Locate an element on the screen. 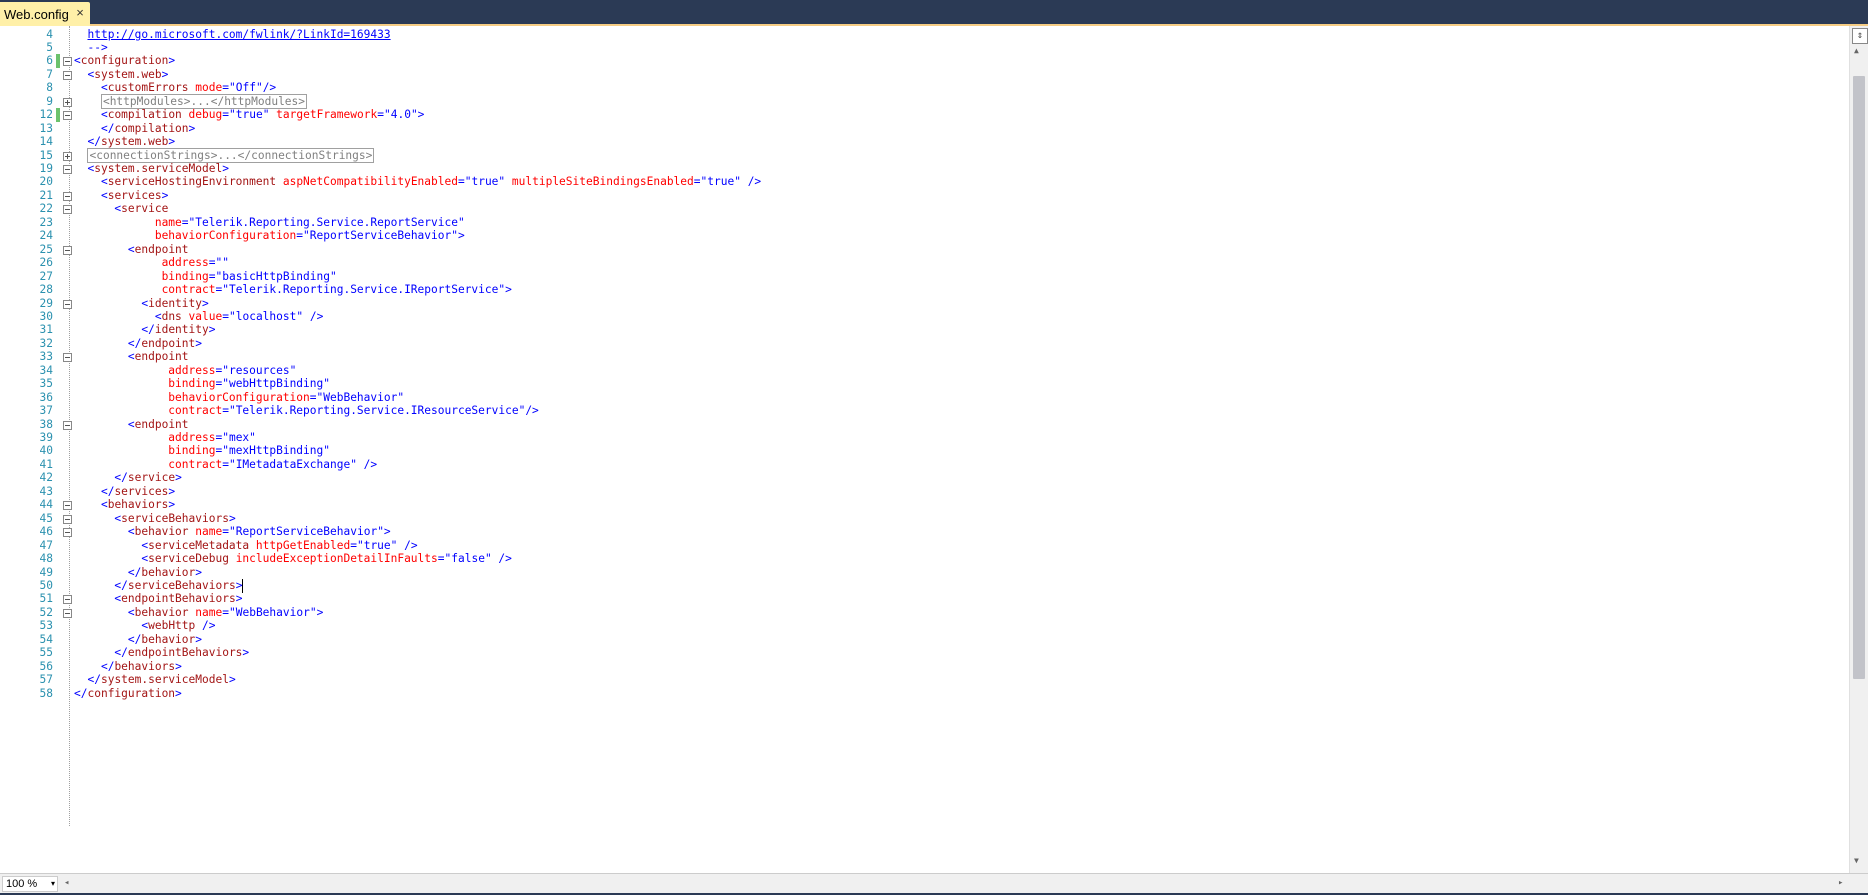  code-token: behaviors is located at coordinates (145, 666).